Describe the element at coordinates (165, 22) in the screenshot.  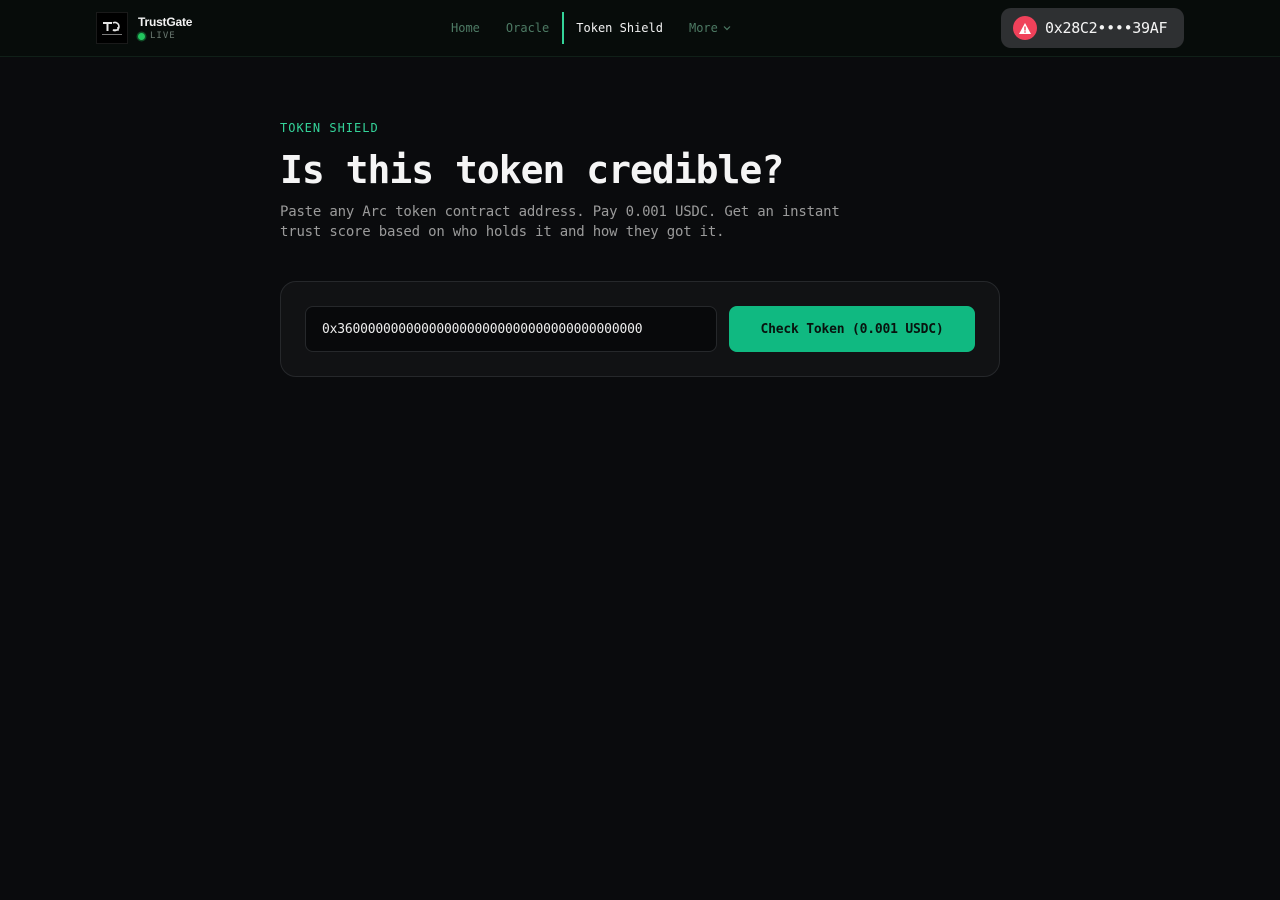
I see `brand-name: TrustGate` at that location.